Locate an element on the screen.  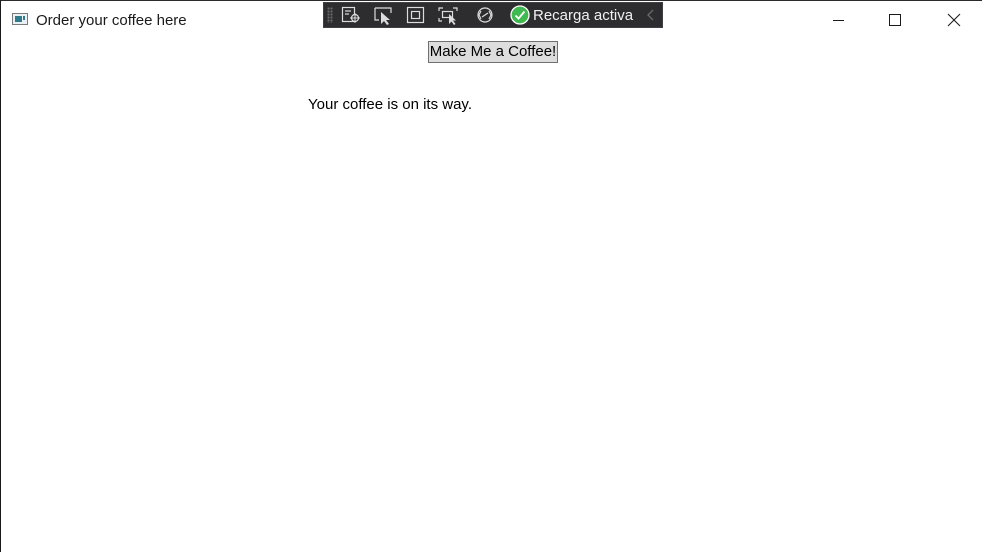
runtime-debug-toolbar: Recarga activa is located at coordinates (493, 15).